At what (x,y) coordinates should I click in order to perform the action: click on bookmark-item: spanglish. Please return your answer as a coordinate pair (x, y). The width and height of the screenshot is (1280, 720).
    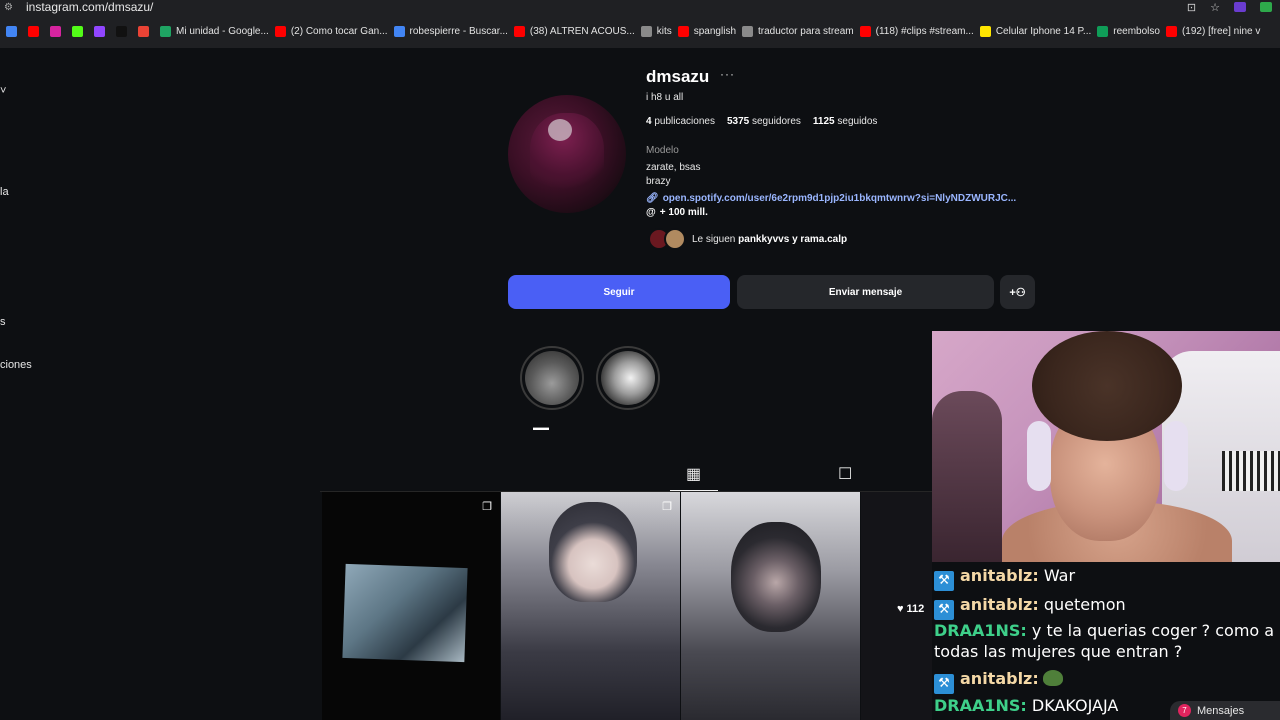
    Looking at the image, I should click on (707, 31).